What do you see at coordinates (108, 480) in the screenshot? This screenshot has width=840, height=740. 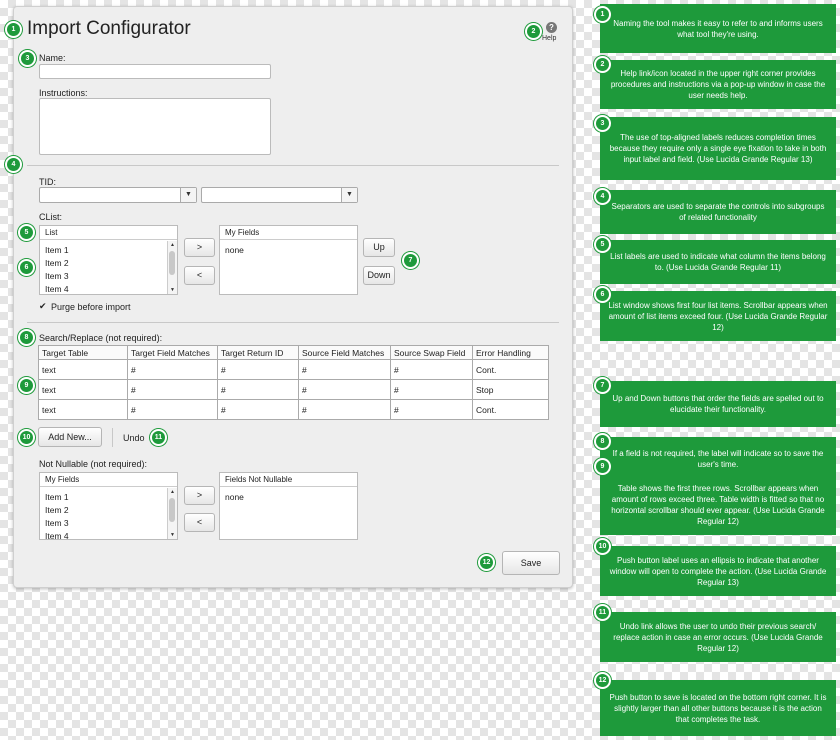 I see `nn-my-fields-header: My Fields` at bounding box center [108, 480].